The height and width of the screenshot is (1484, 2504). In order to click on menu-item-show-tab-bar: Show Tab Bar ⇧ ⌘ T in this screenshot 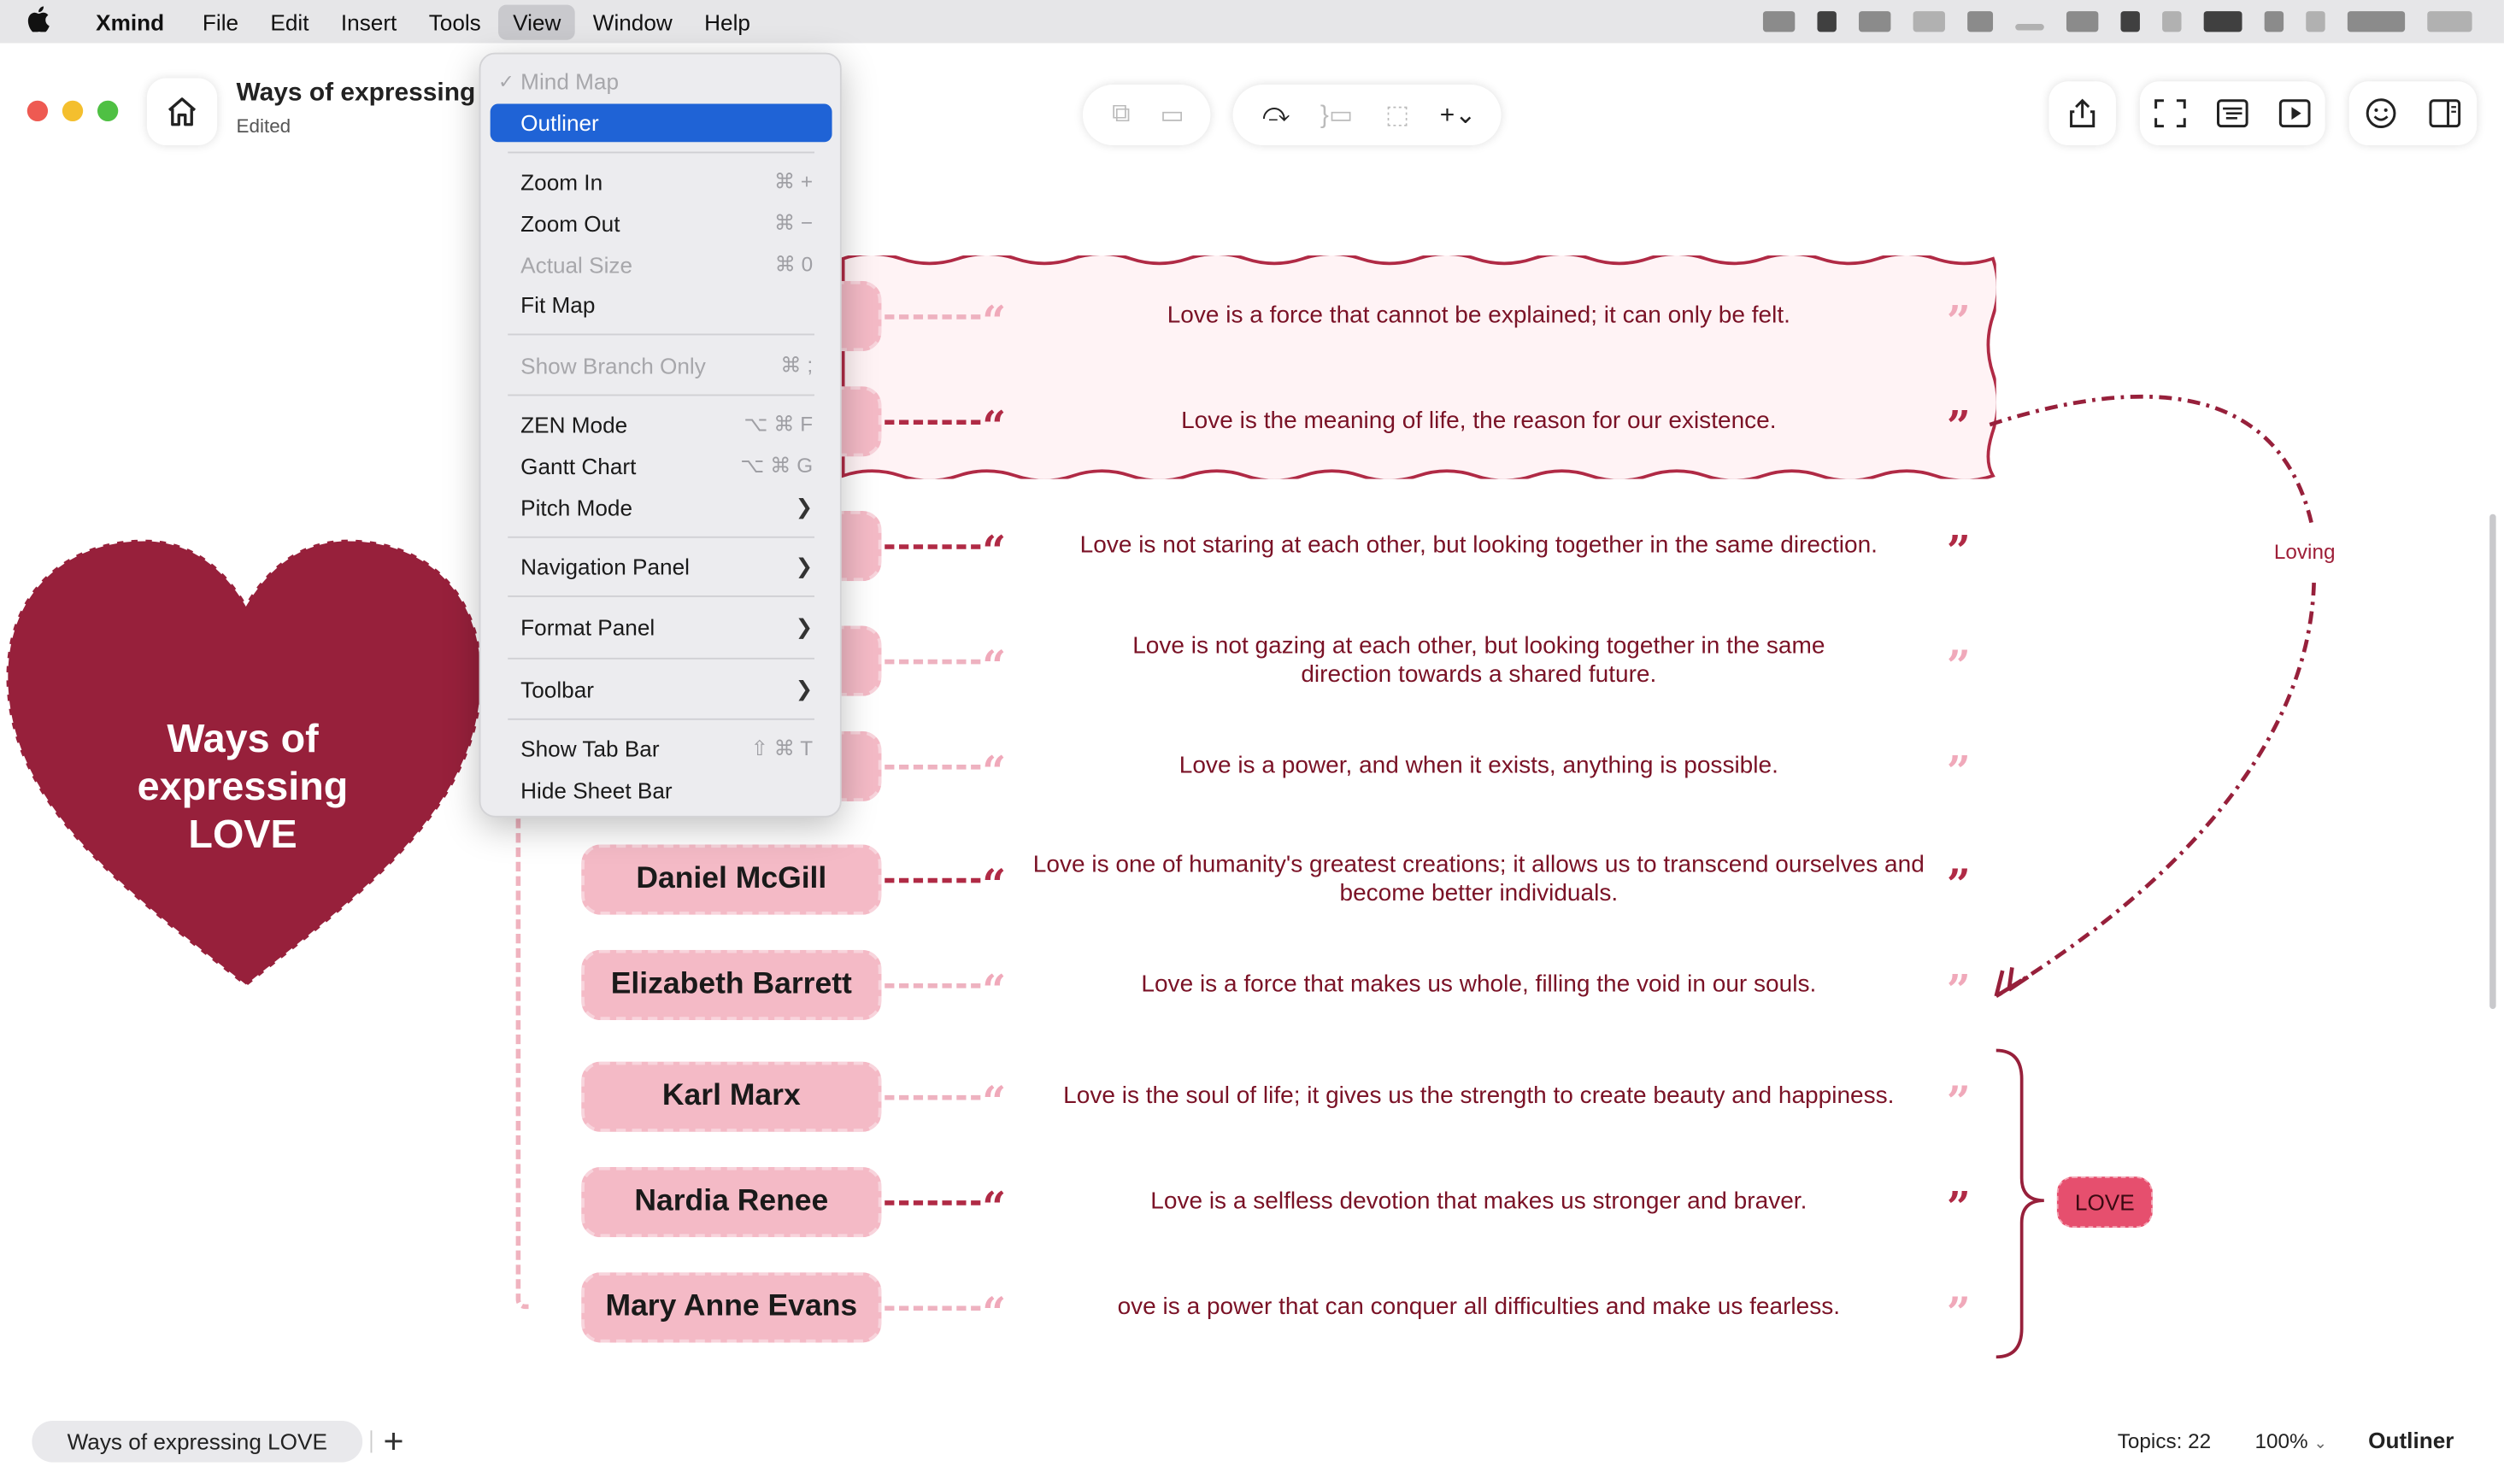, I will do `click(661, 749)`.